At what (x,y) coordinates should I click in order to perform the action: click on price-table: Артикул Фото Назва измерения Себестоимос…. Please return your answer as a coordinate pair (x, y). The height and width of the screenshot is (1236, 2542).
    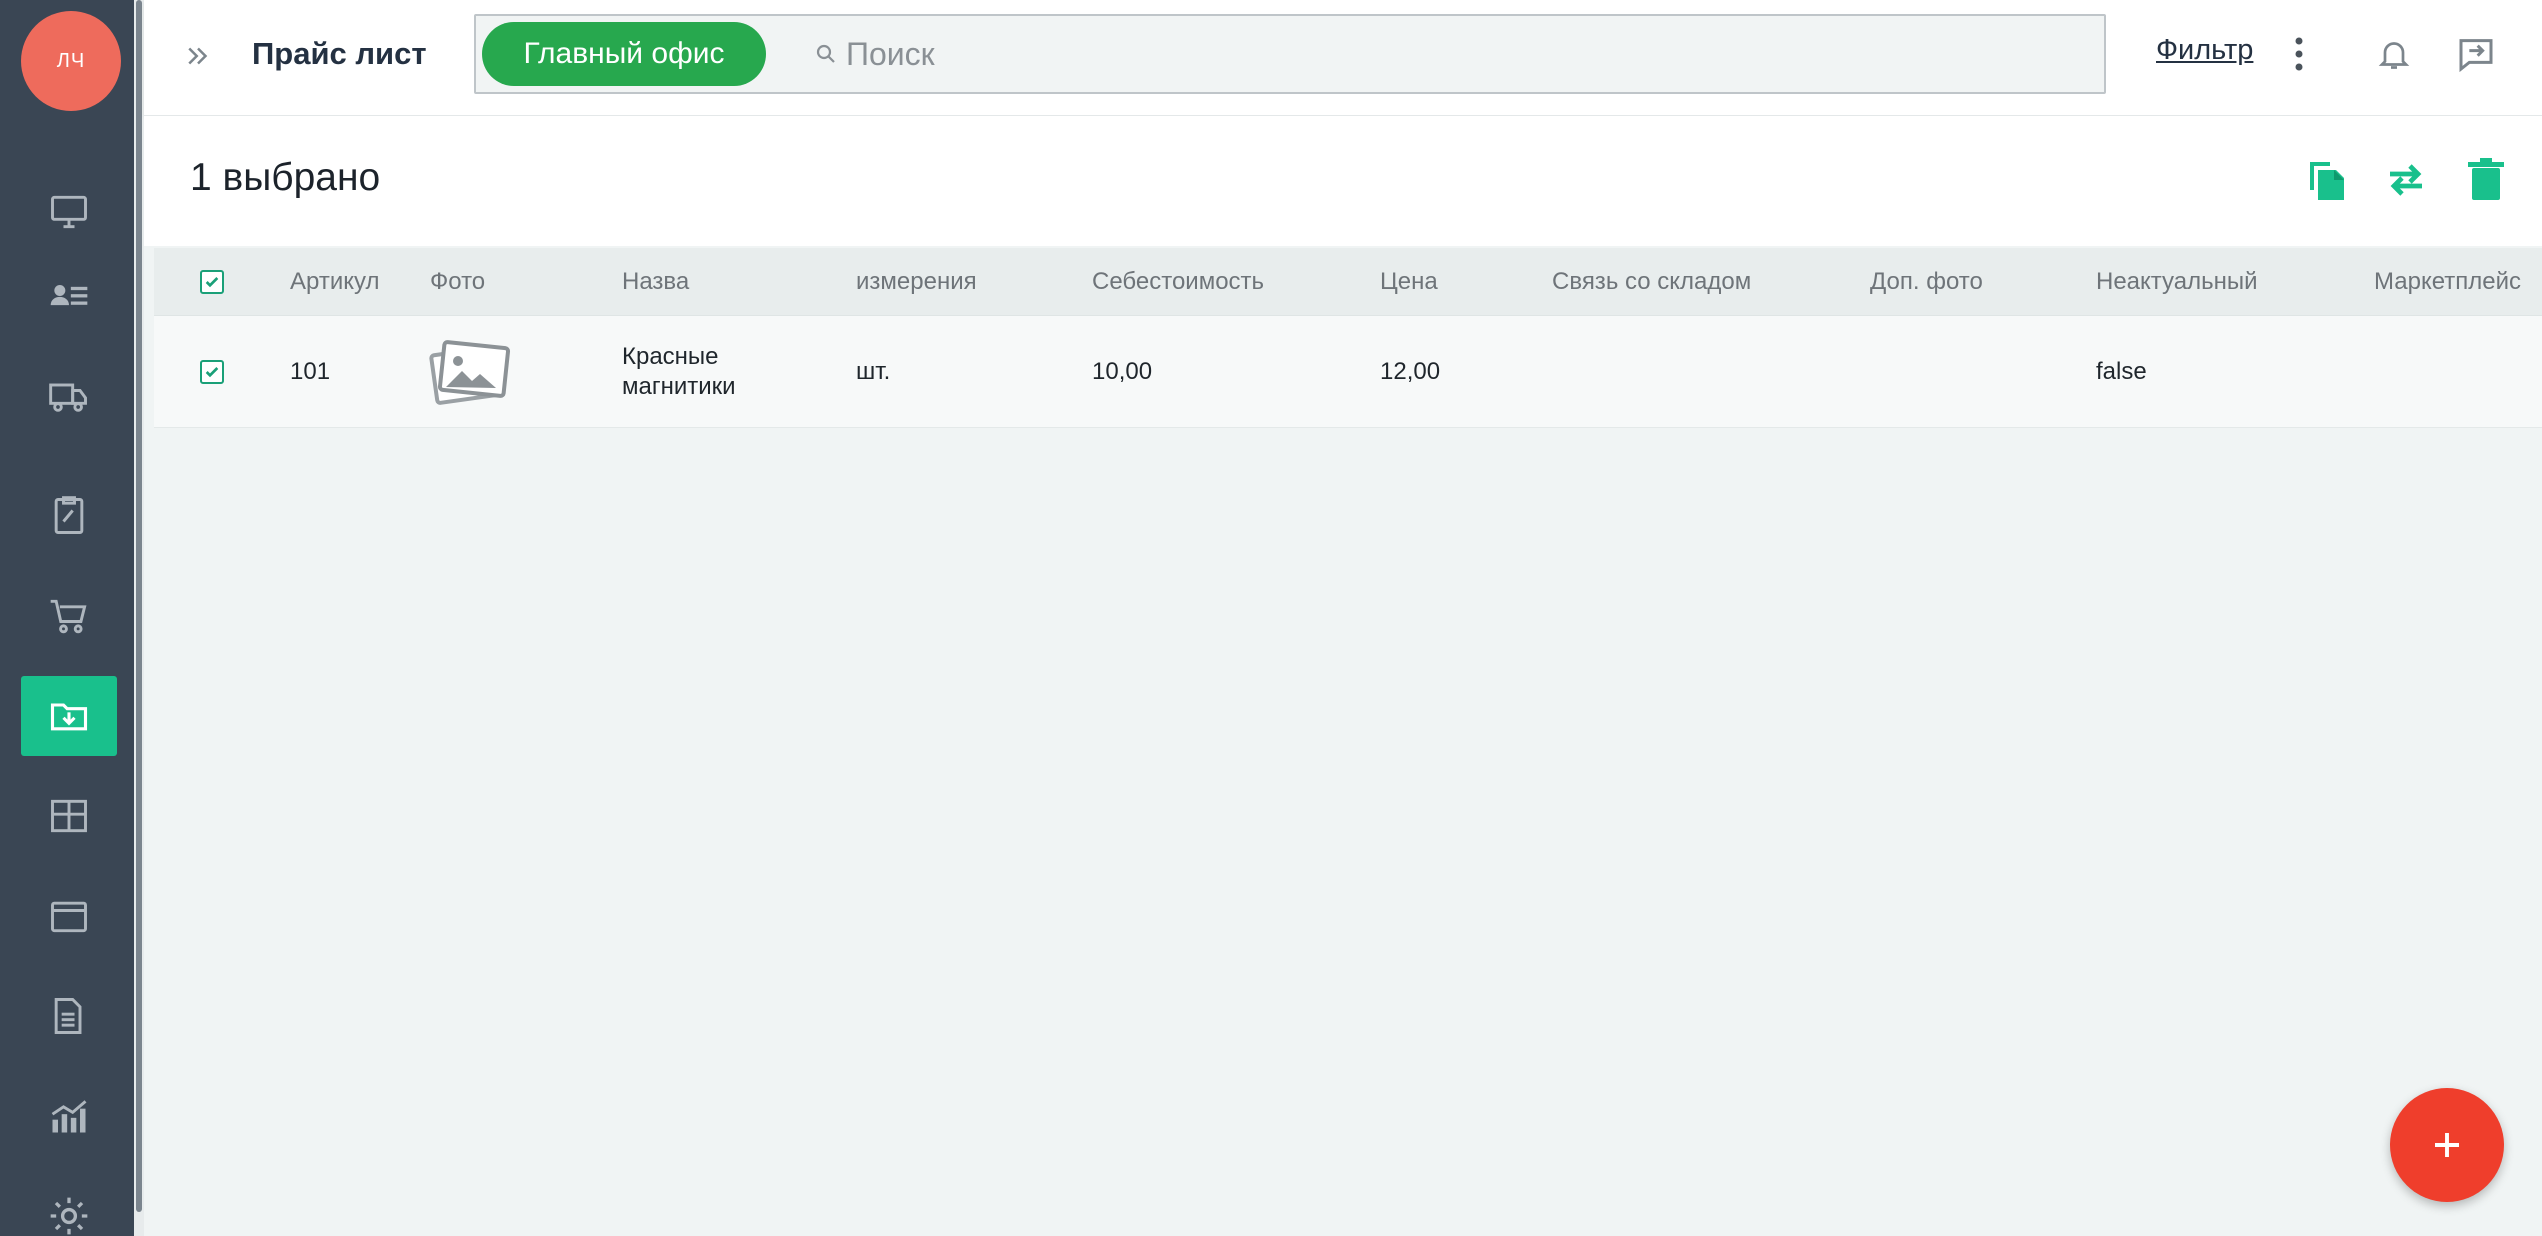
    Looking at the image, I should click on (1348, 338).